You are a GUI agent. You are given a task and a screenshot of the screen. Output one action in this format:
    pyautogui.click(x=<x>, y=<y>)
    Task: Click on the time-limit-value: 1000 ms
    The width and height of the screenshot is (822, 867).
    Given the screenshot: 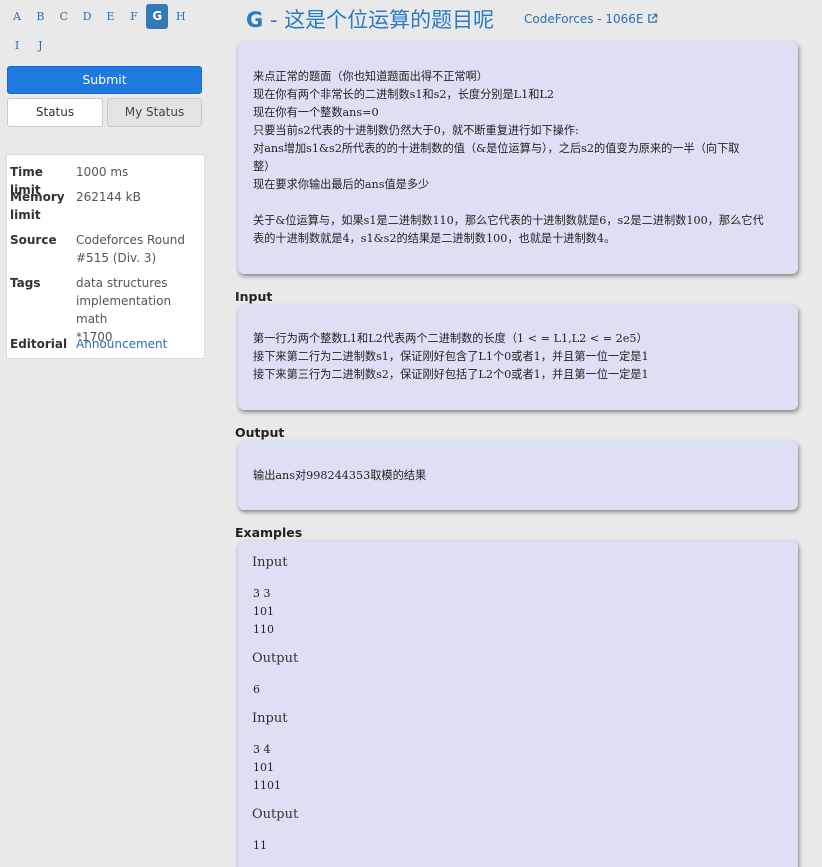 What is the action you would take?
    pyautogui.click(x=102, y=172)
    